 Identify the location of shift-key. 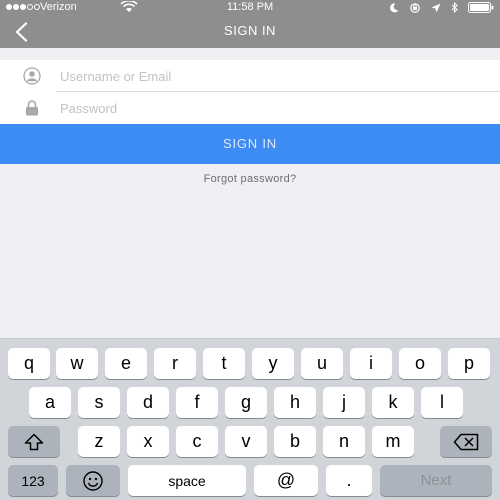
(34, 441).